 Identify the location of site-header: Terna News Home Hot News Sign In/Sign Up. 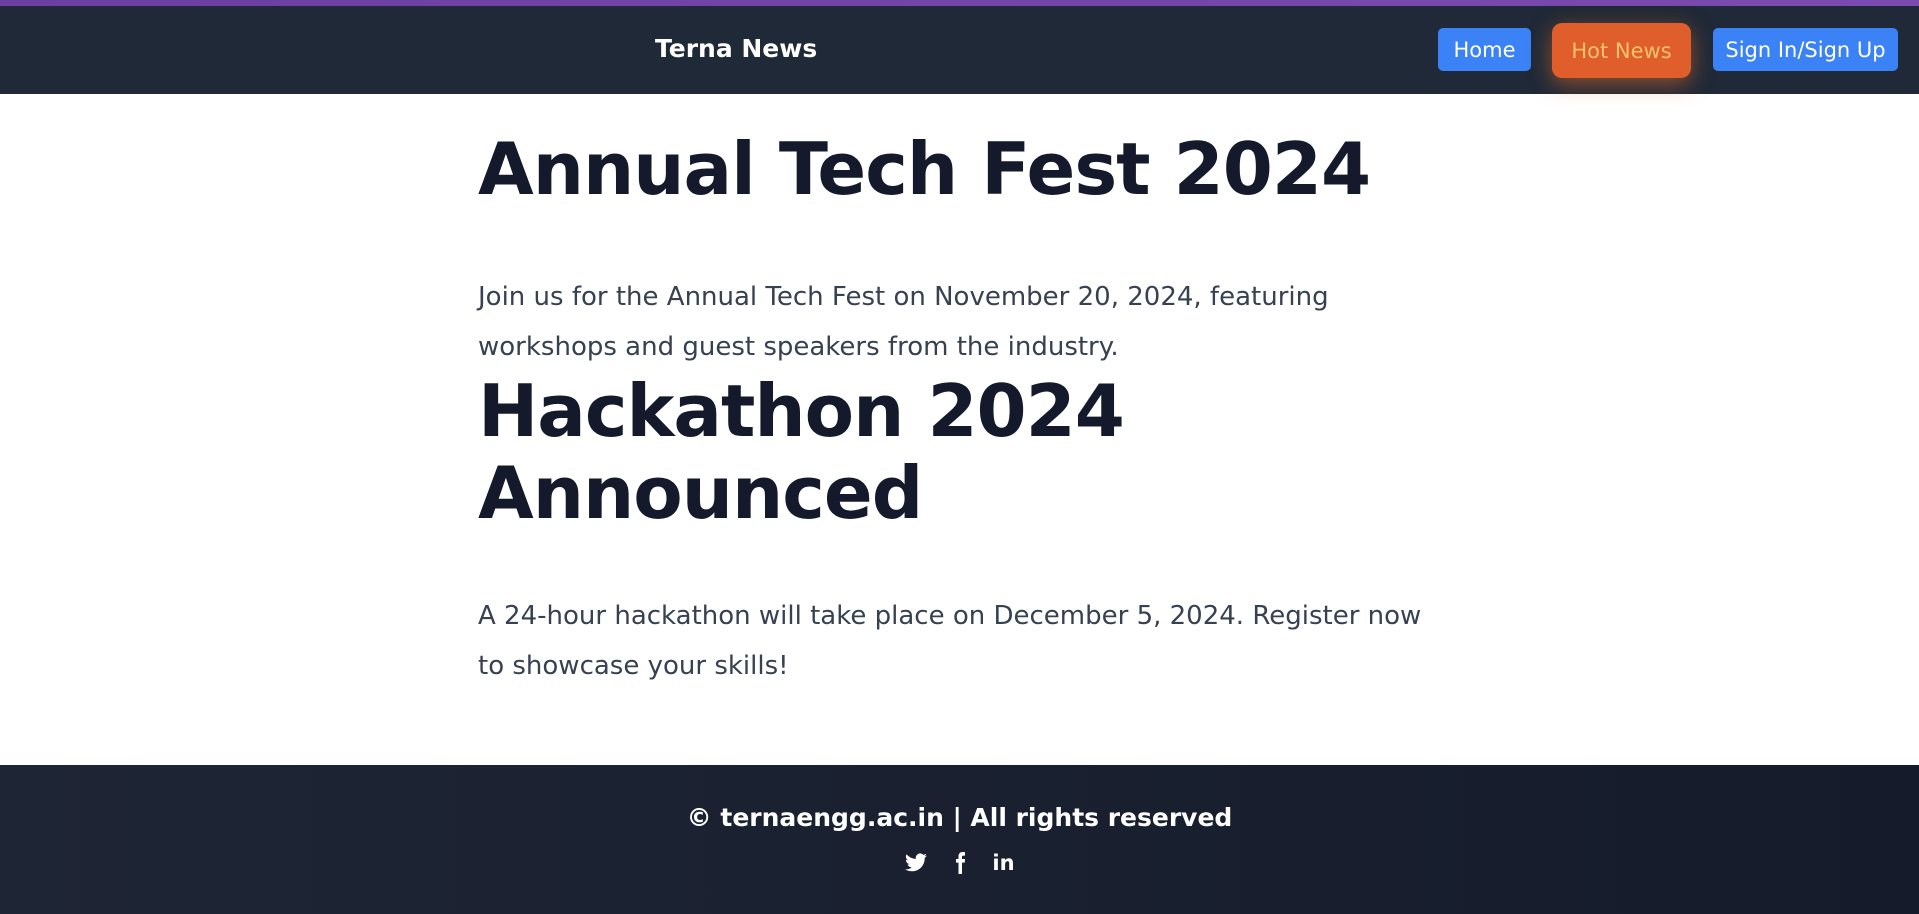
(959, 50).